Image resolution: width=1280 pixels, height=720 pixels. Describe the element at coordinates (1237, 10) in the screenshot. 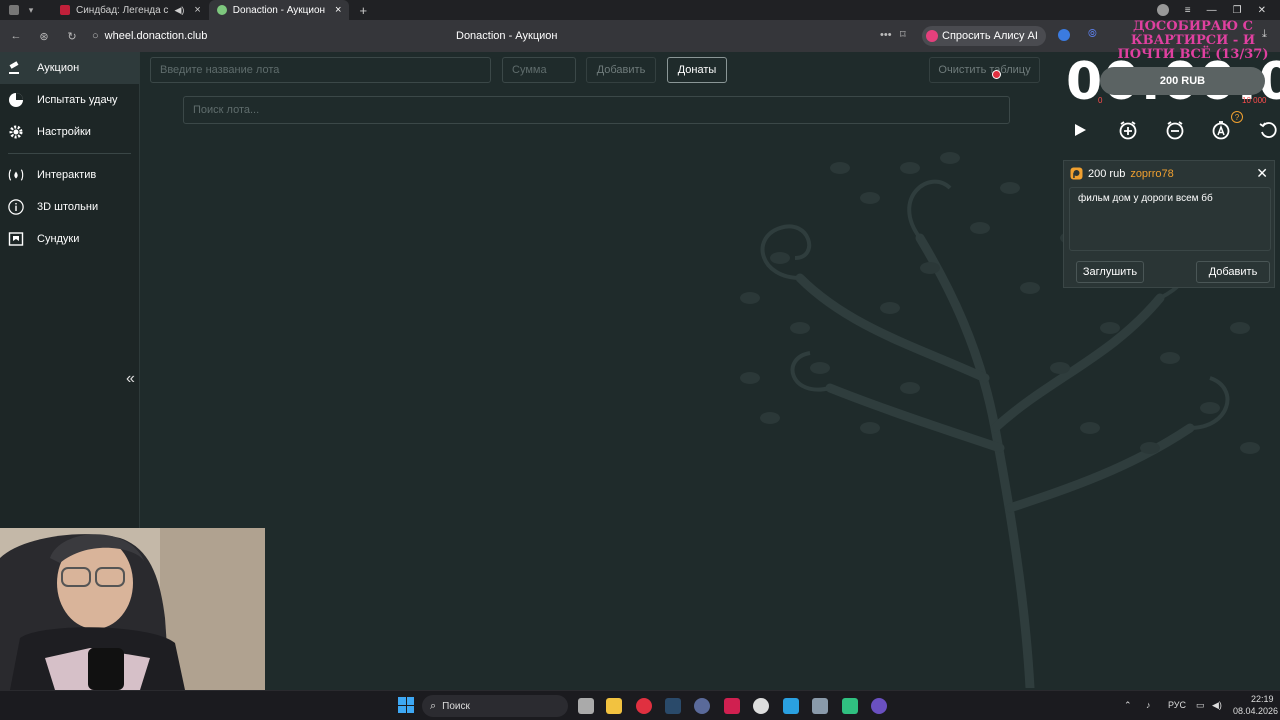

I see `maximize-icon: ❐` at that location.